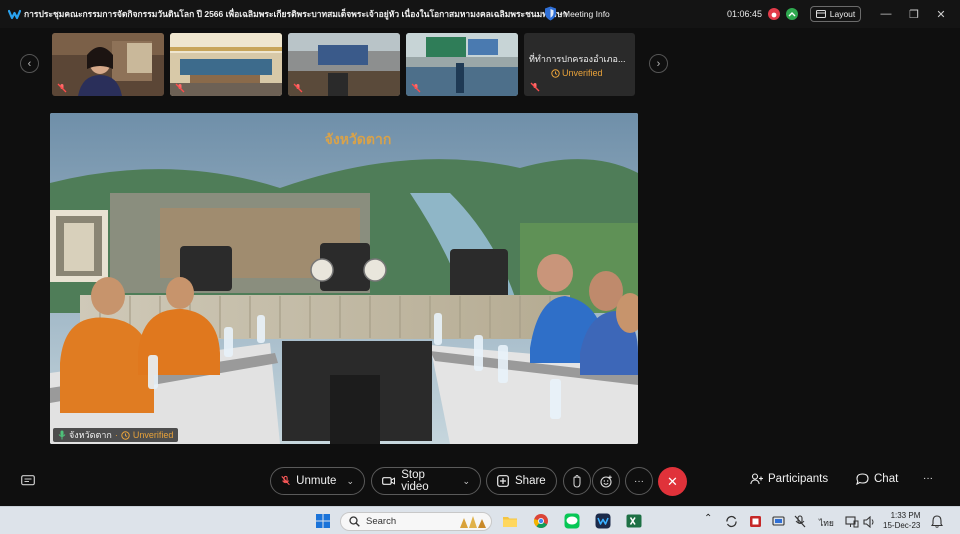 Image resolution: width=960 pixels, height=534 pixels. Describe the element at coordinates (381, 521) in the screenshot. I see `taskbar-search-placeholder: Search` at that location.